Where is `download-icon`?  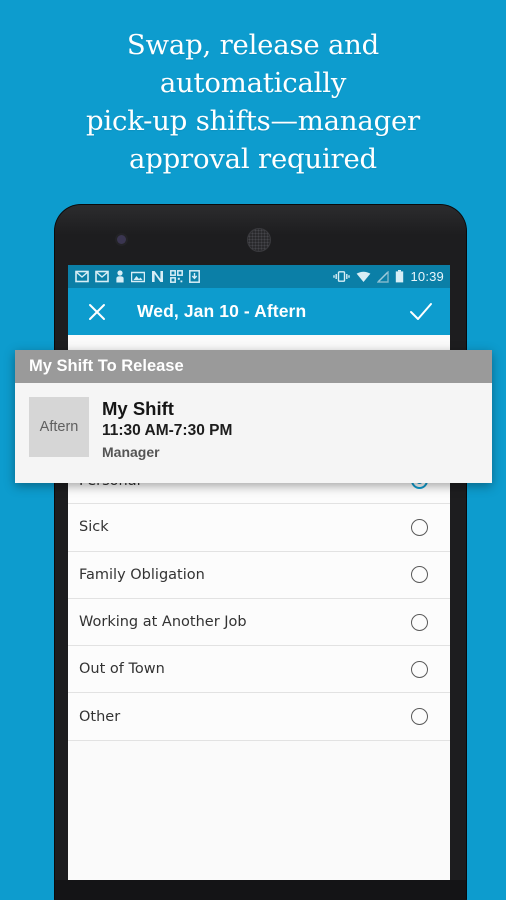 download-icon is located at coordinates (194, 276).